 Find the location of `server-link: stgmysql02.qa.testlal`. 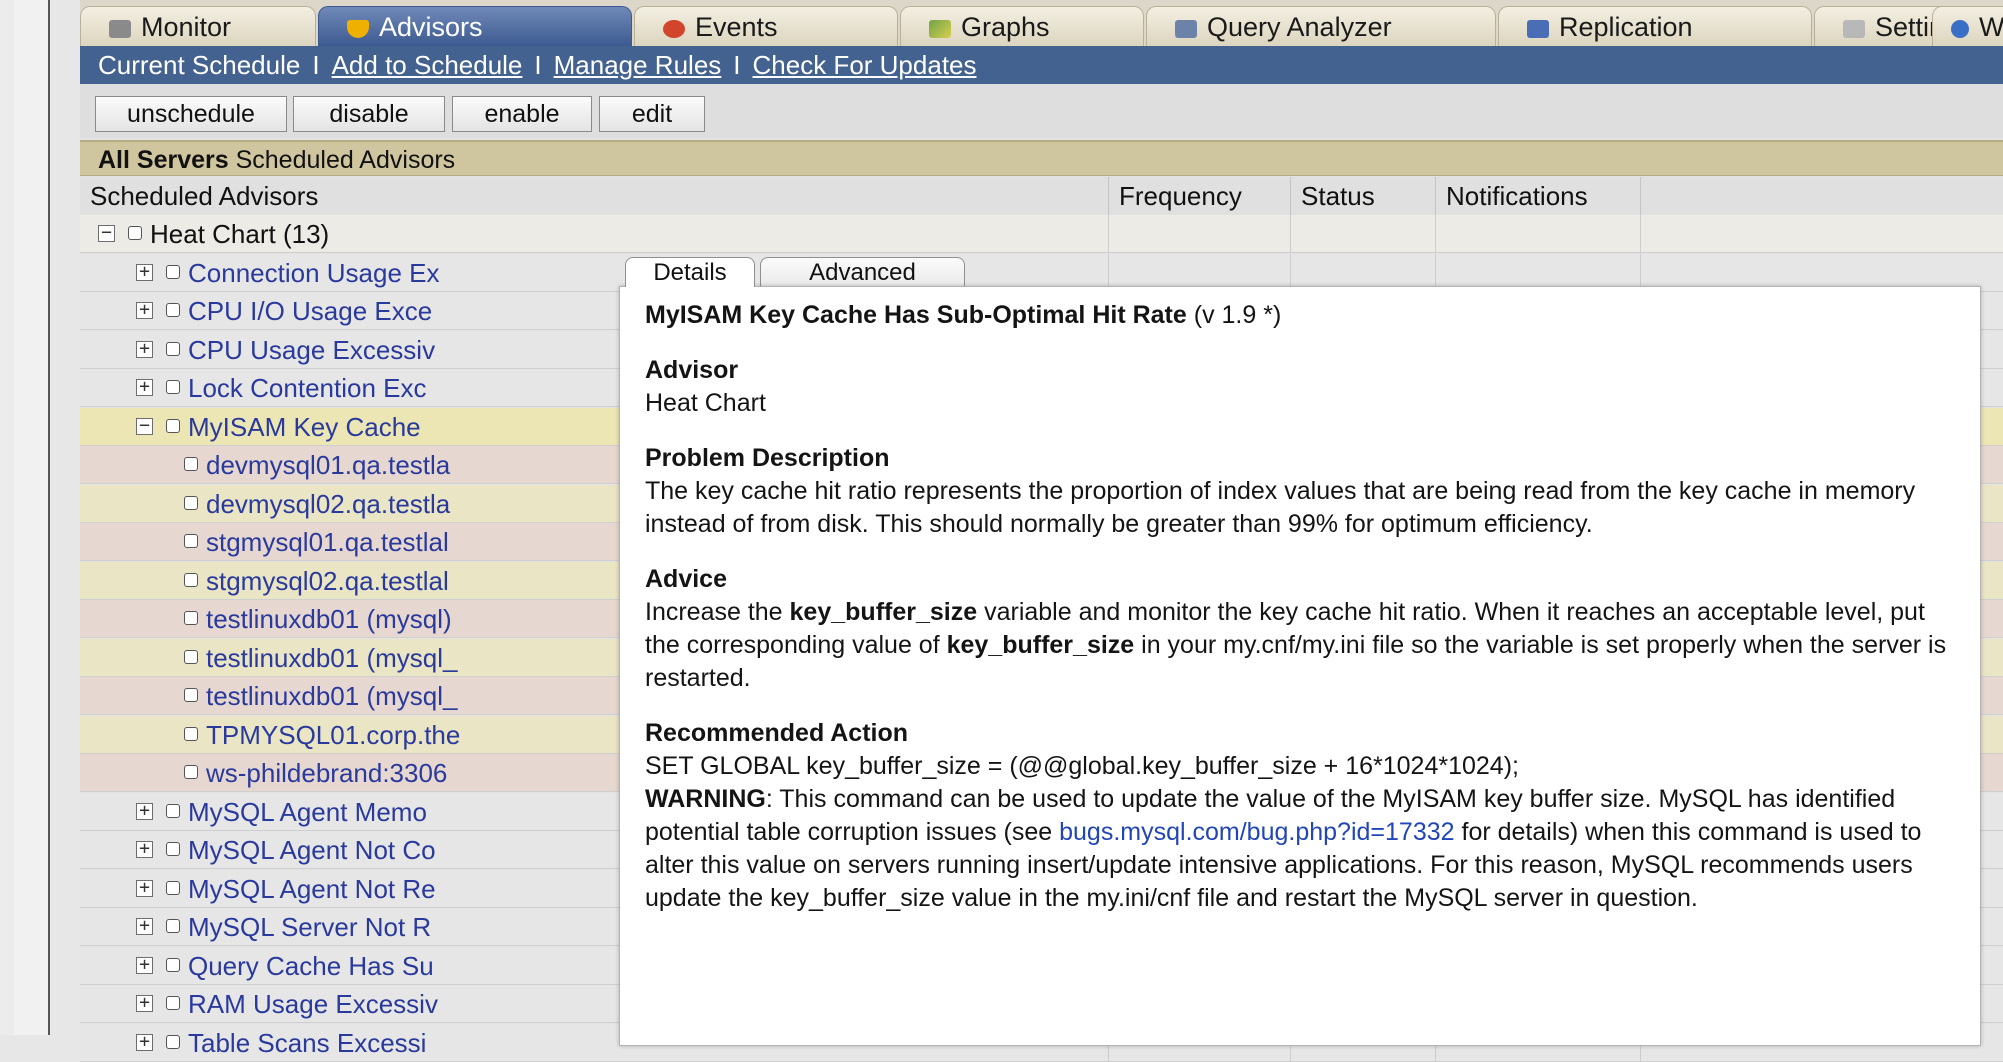

server-link: stgmysql02.qa.testlal is located at coordinates (327, 580).